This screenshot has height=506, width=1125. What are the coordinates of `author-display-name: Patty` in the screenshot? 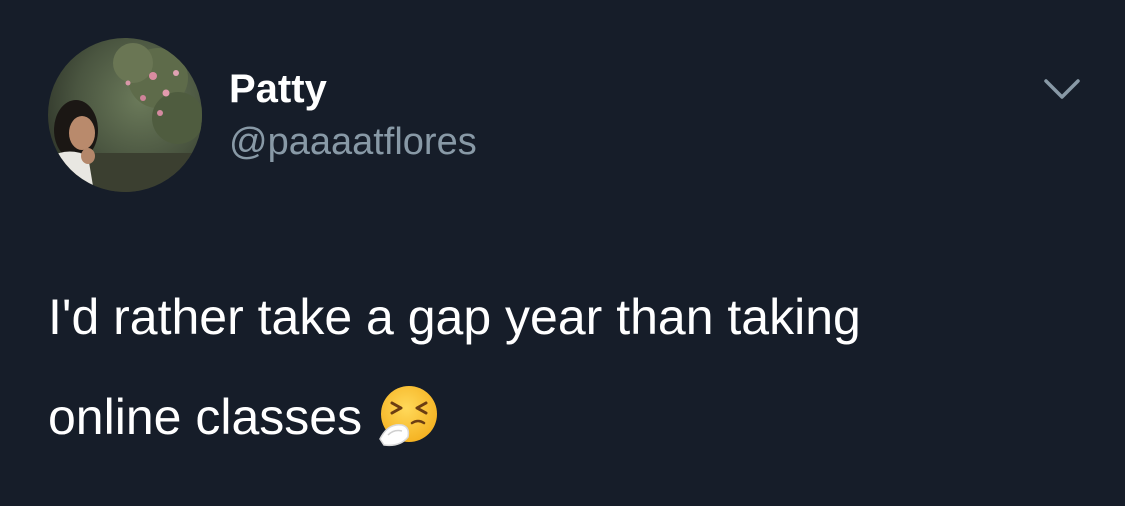 It's located at (278, 89).